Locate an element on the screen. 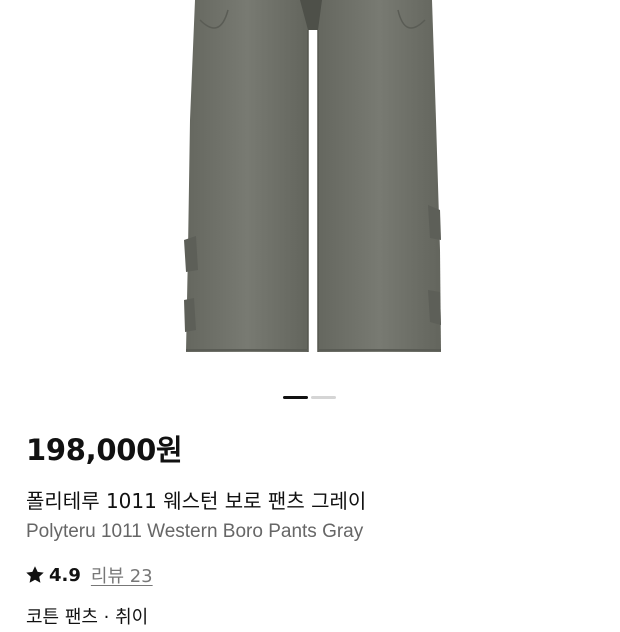 This screenshot has height=632, width=620. left-leg is located at coordinates (247, 176).